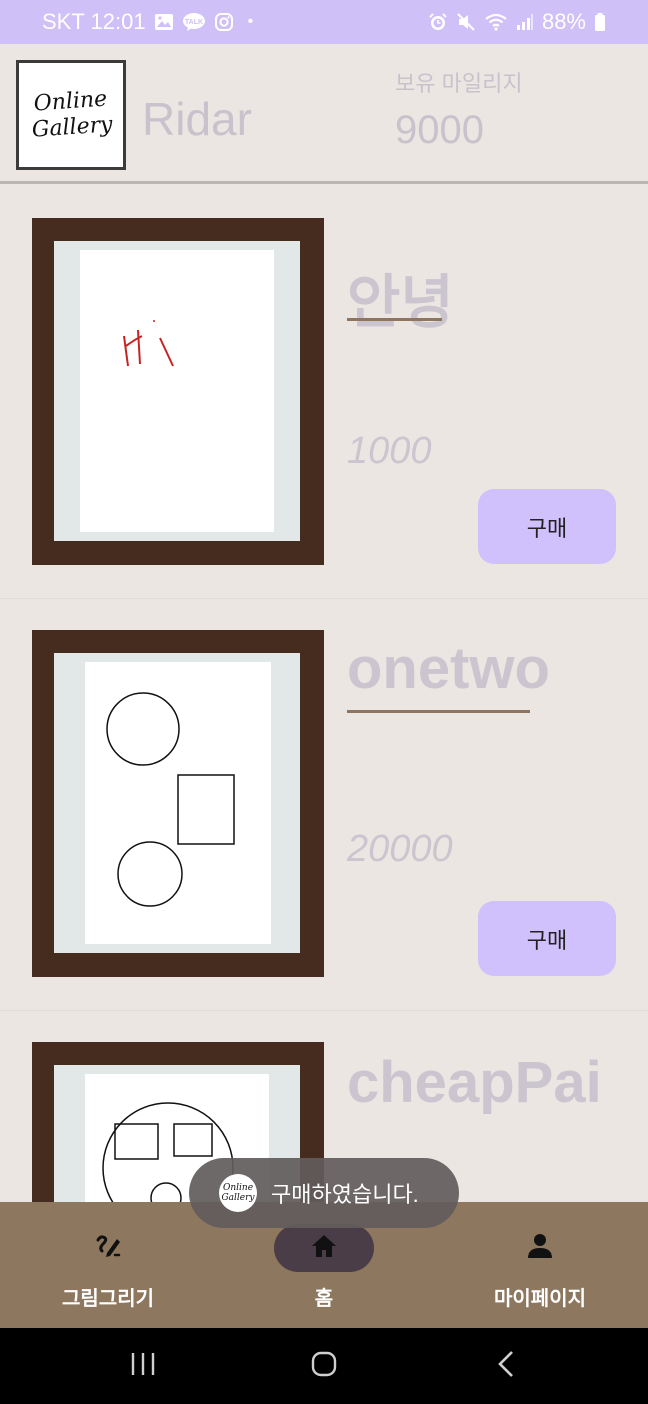 This screenshot has height=1404, width=648. I want to click on system-nav-bar, so click(324, 1366).